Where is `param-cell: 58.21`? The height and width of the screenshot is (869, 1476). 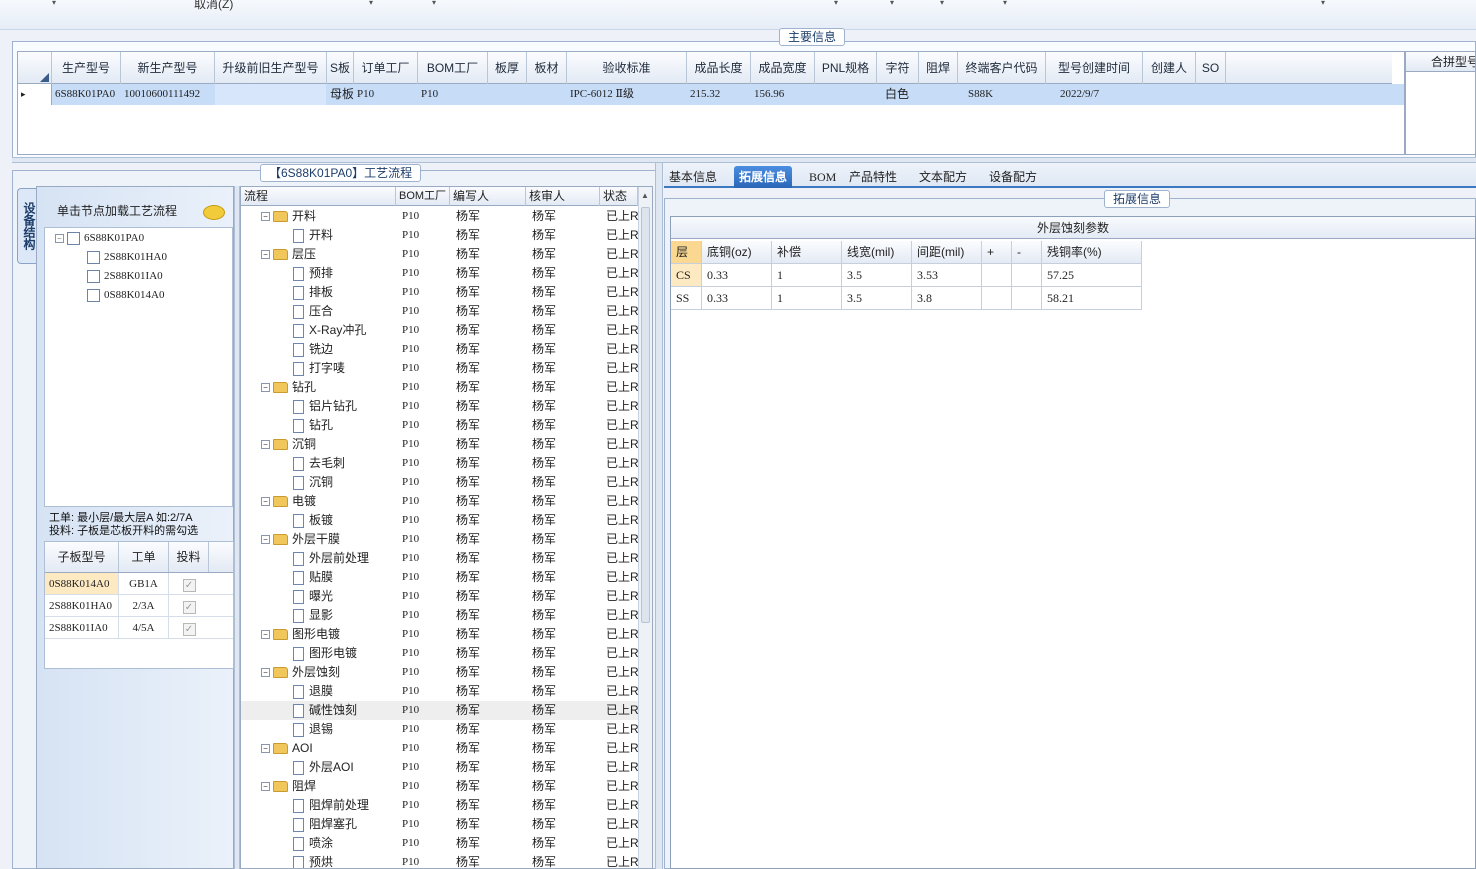 param-cell: 58.21 is located at coordinates (1092, 298).